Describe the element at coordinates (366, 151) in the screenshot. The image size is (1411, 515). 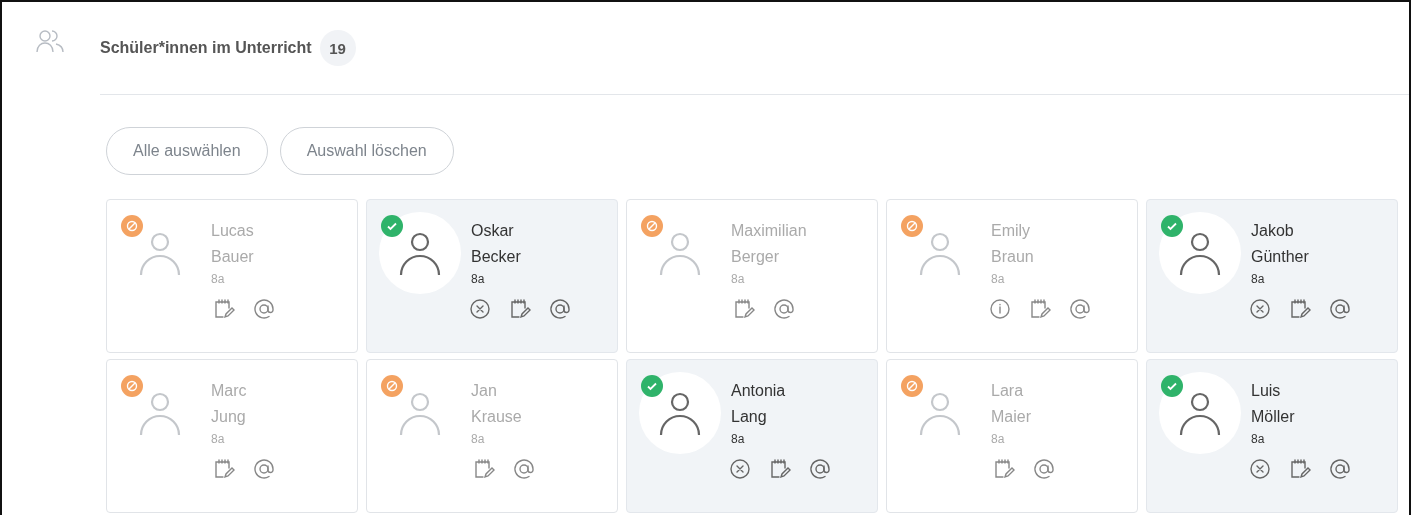
I see `clear-selection-button: Auswahl löschen` at that location.